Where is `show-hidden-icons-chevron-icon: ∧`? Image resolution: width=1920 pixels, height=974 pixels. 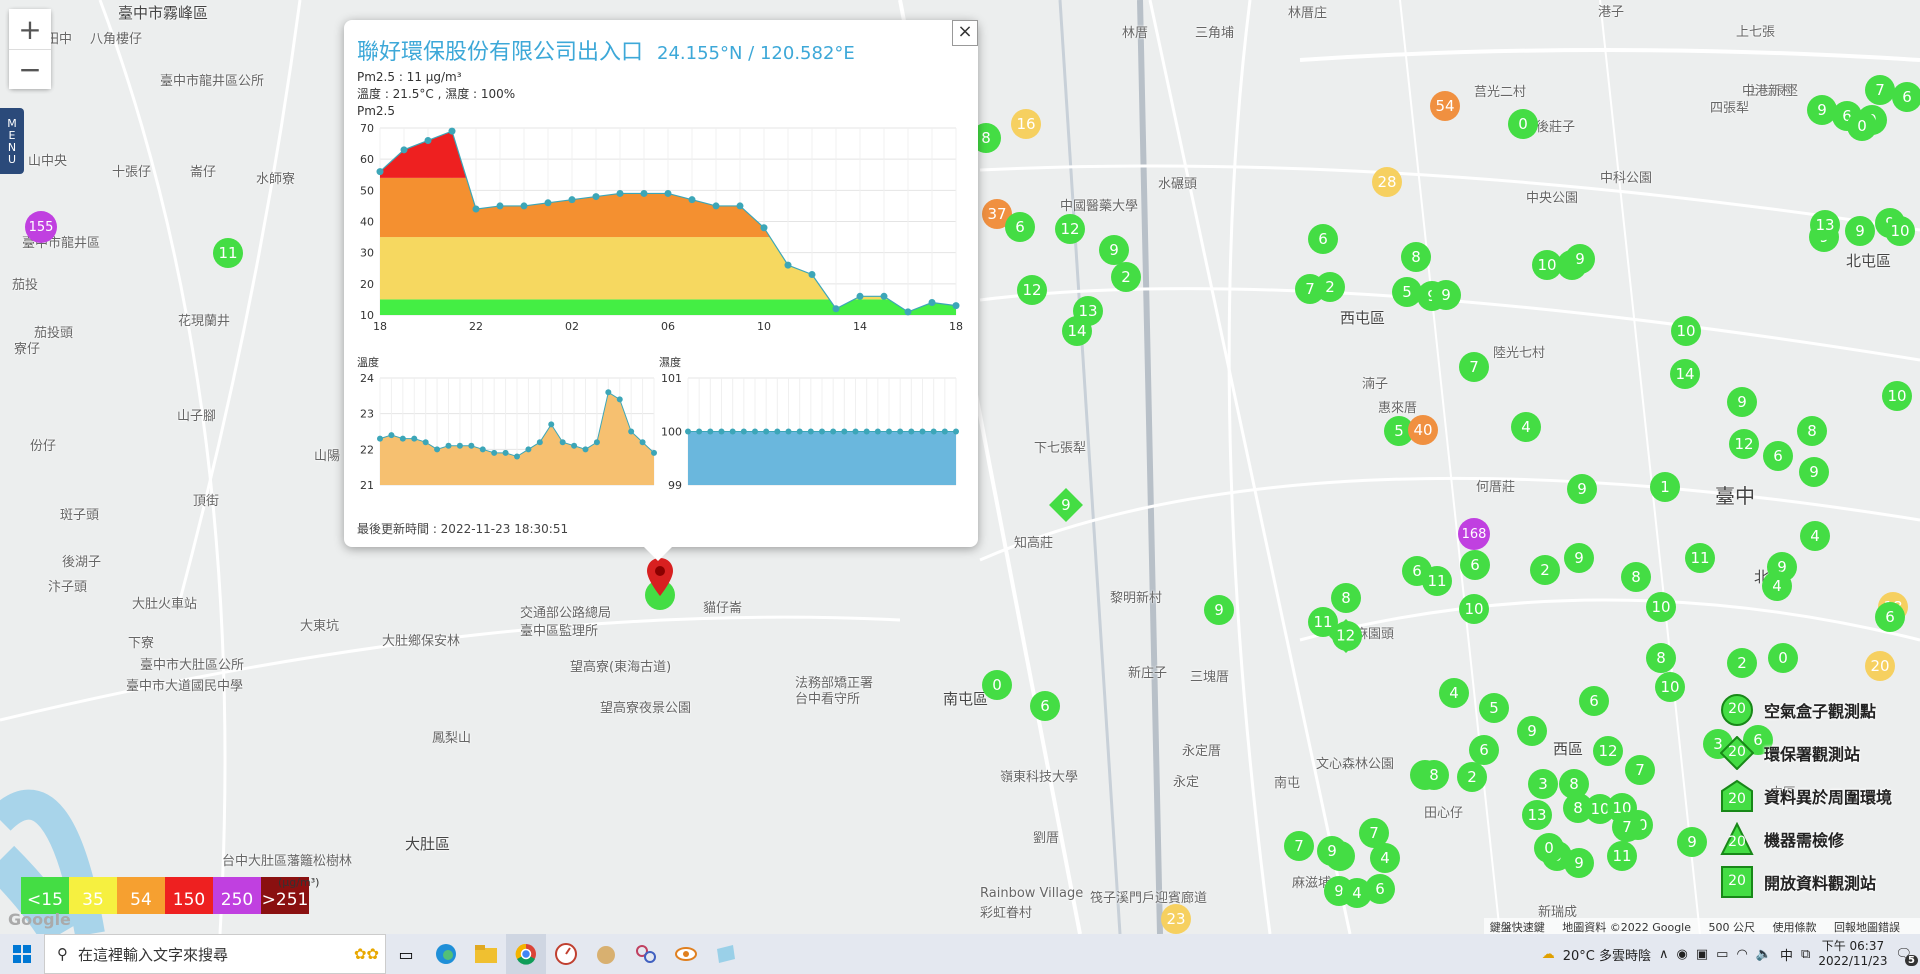
show-hidden-icons-chevron-icon: ∧ is located at coordinates (1664, 954).